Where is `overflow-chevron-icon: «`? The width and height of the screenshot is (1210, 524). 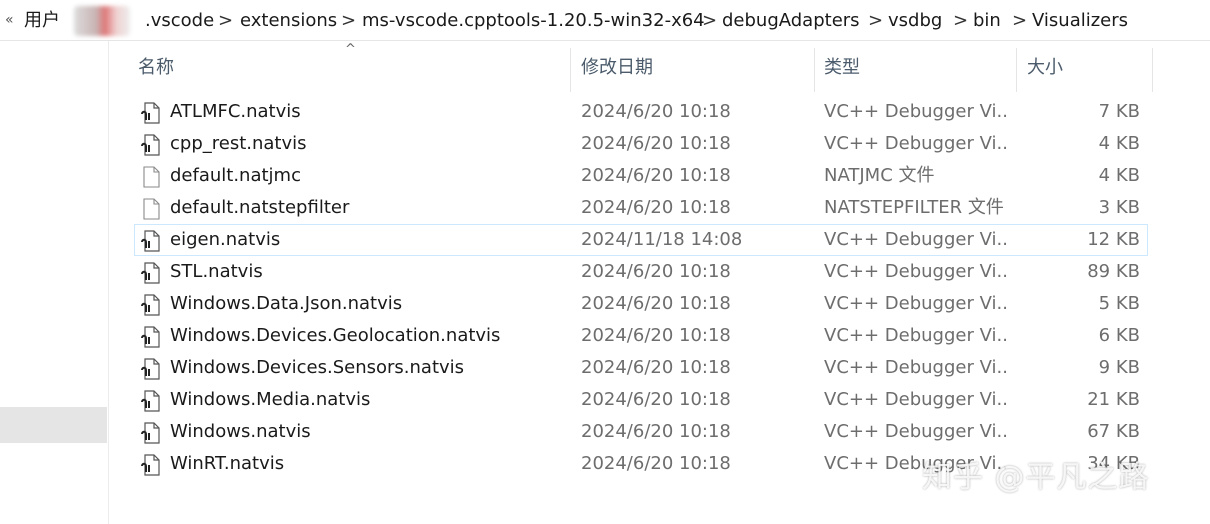
overflow-chevron-icon: « is located at coordinates (9, 20).